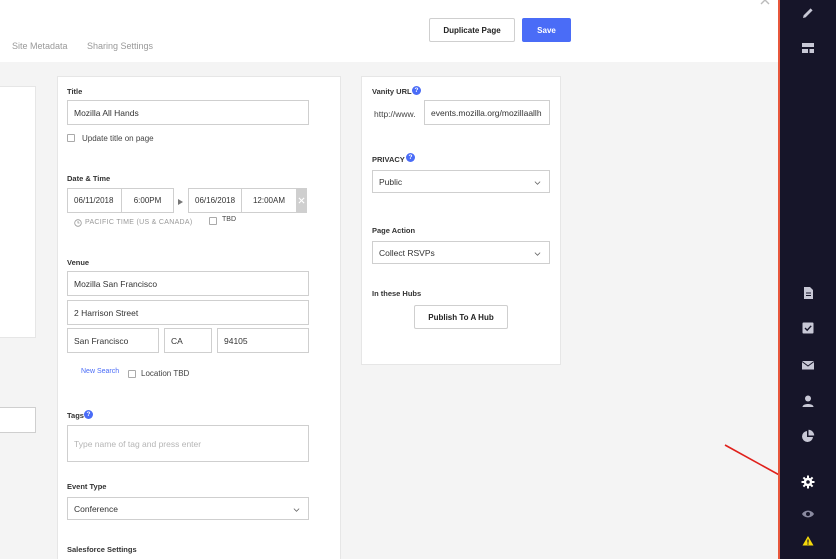 The image size is (836, 559). I want to click on venue-city-input: San Francisco, so click(113, 340).